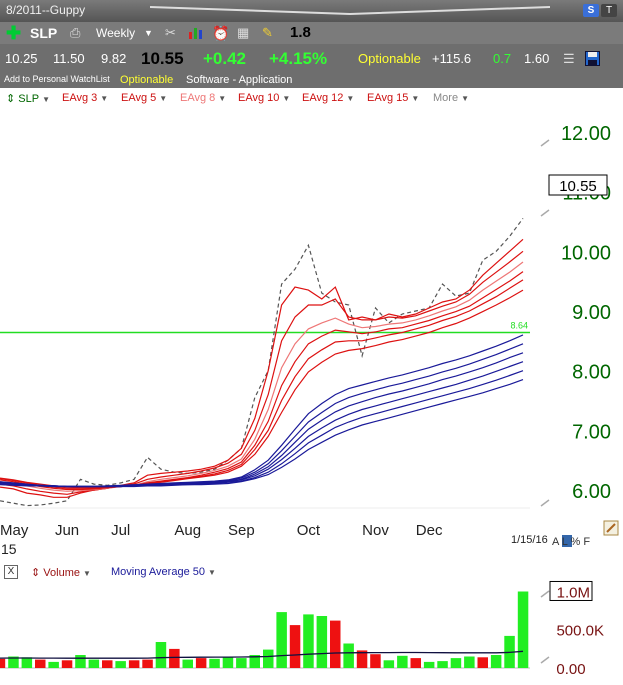 The image size is (623, 685). I want to click on legend-eavg-3: EAvg 3 ▼, so click(85, 98).